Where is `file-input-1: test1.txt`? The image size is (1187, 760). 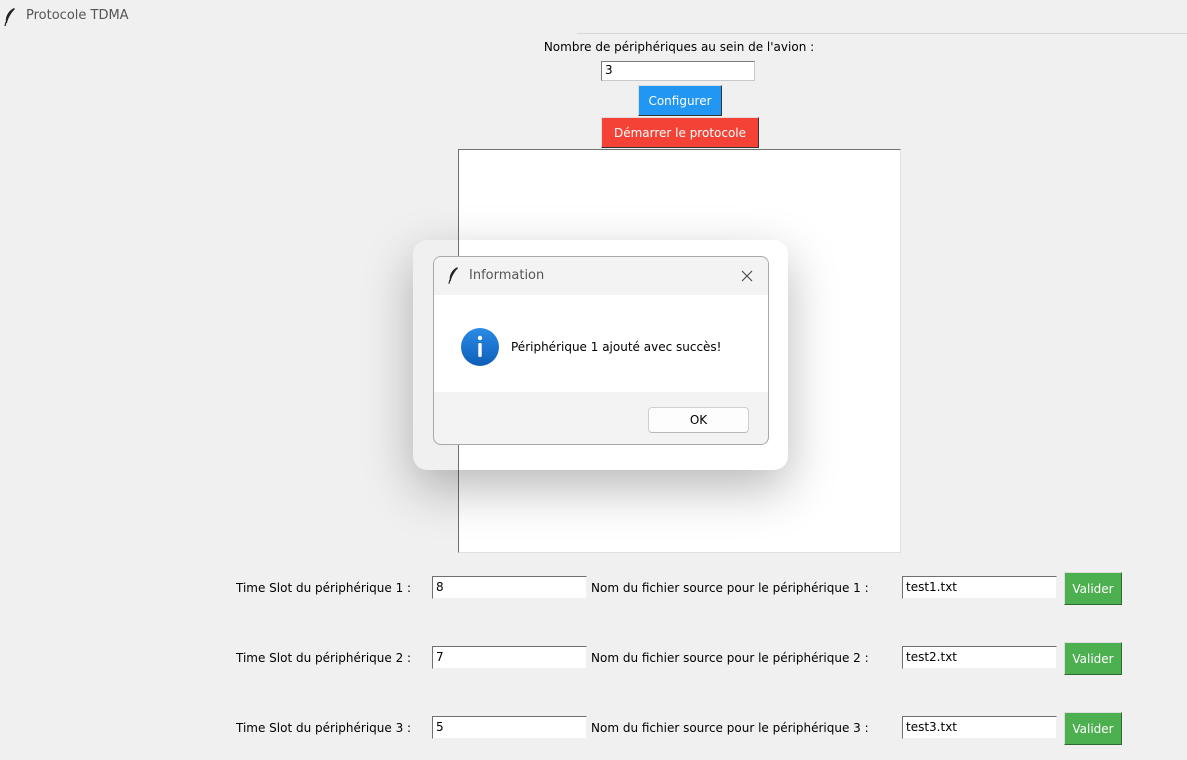
file-input-1: test1.txt is located at coordinates (979, 587).